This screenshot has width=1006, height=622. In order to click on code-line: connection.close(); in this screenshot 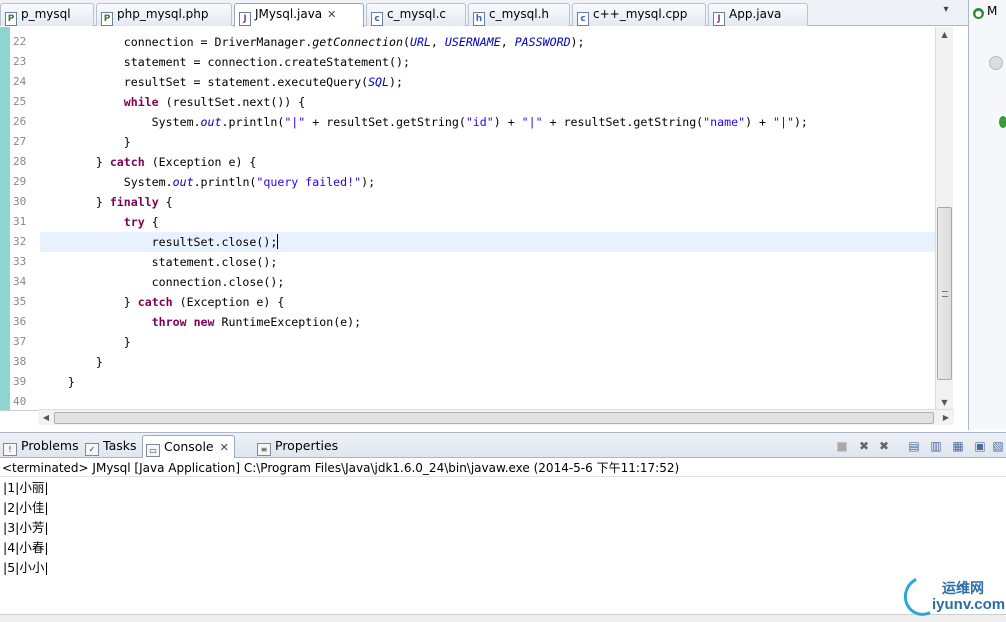, I will do `click(487, 282)`.